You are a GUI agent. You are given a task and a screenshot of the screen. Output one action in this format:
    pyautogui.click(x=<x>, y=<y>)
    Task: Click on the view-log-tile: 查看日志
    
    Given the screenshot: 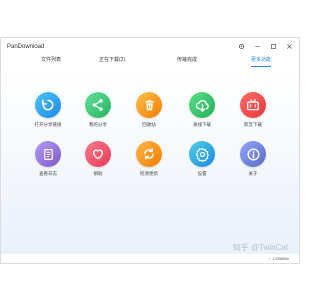 What is the action you would take?
    pyautogui.click(x=48, y=159)
    